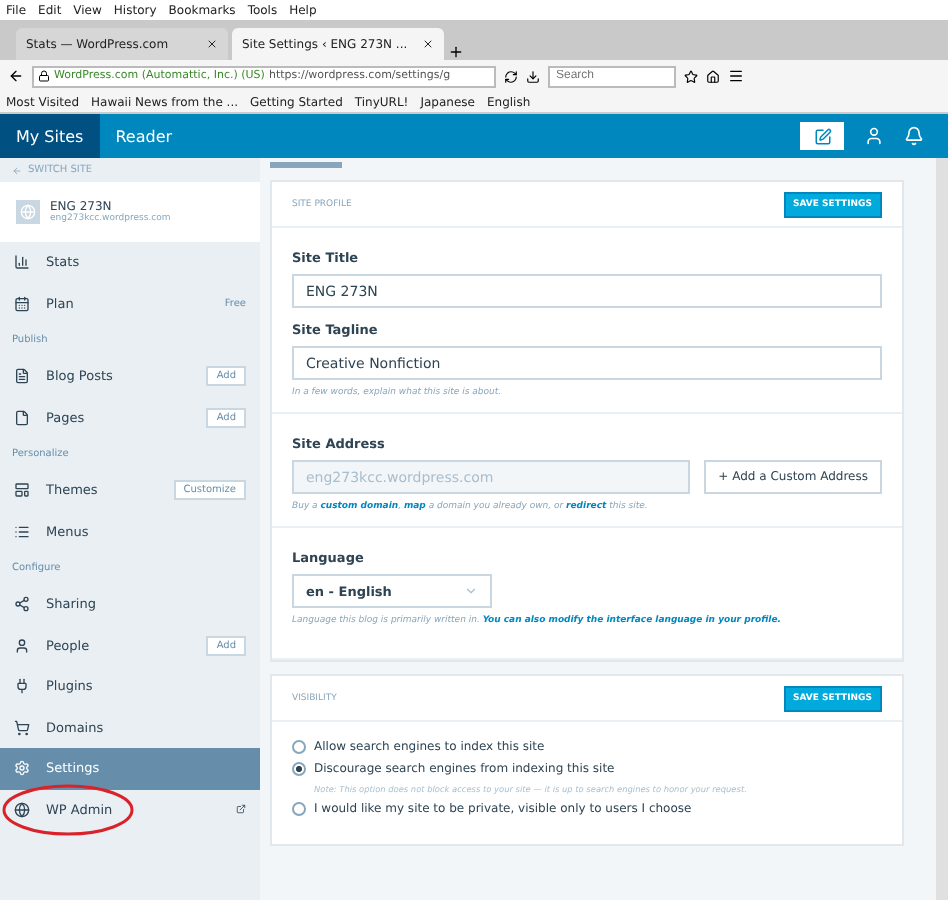 The width and height of the screenshot is (948, 900). Describe the element at coordinates (22, 686) in the screenshot. I see `plug-icon` at that location.